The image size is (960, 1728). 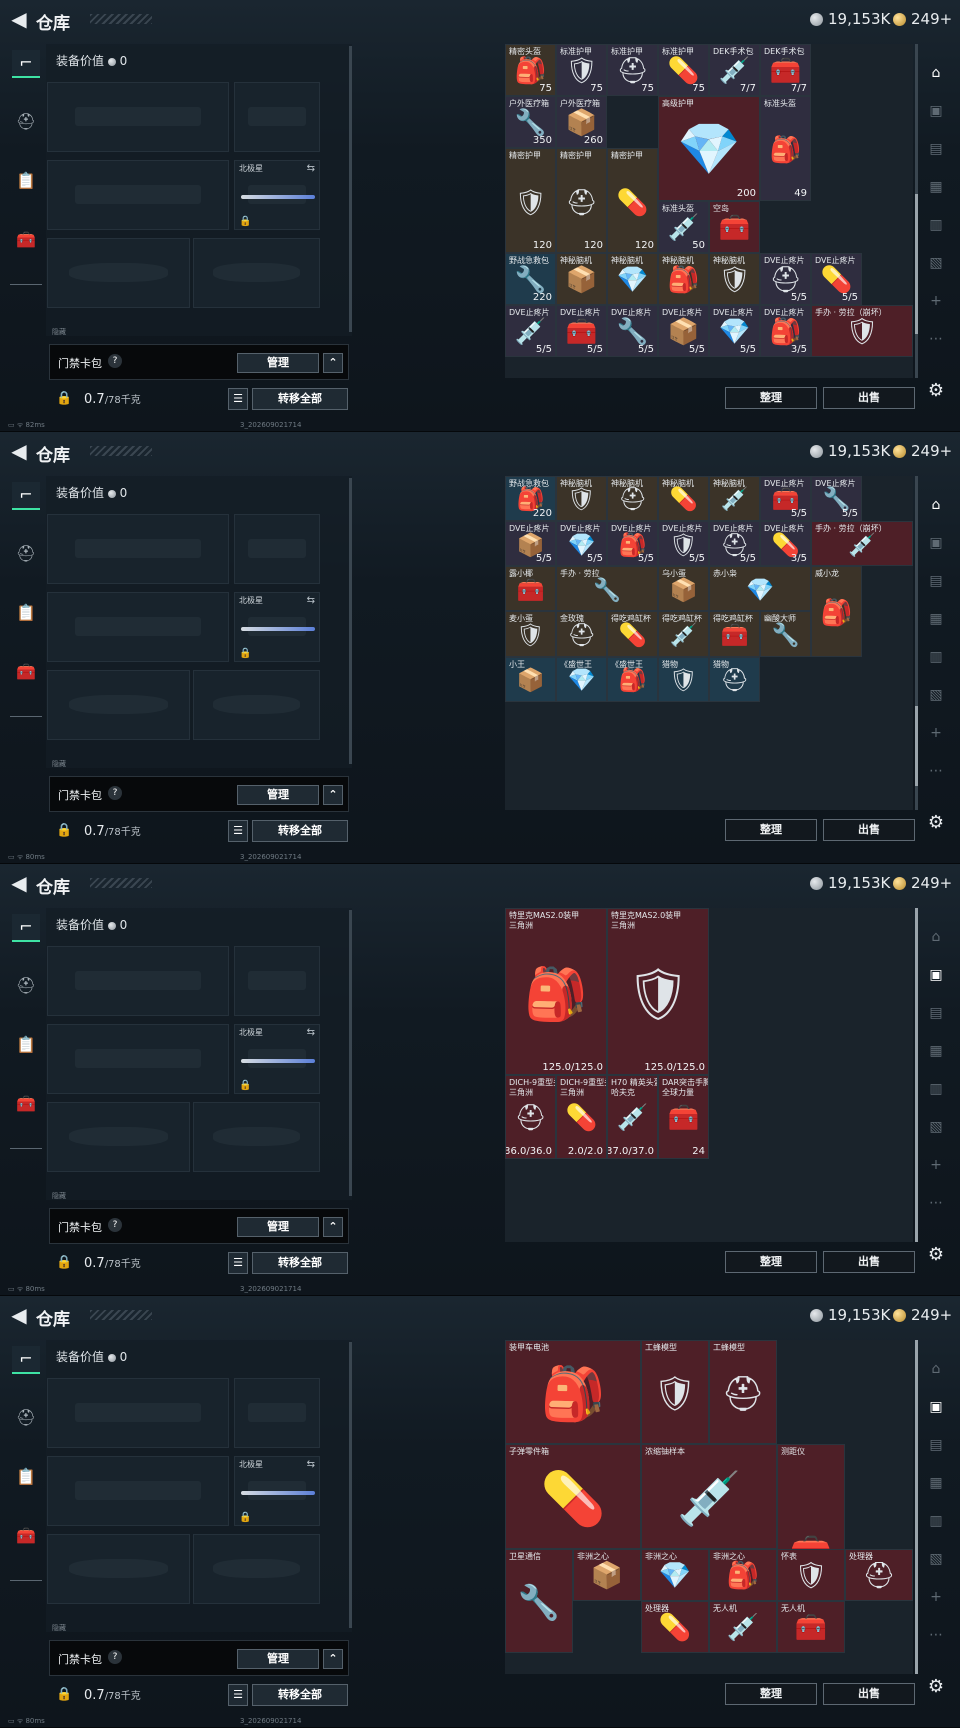 I want to click on storage-item: 小王 📦, so click(x=530, y=679).